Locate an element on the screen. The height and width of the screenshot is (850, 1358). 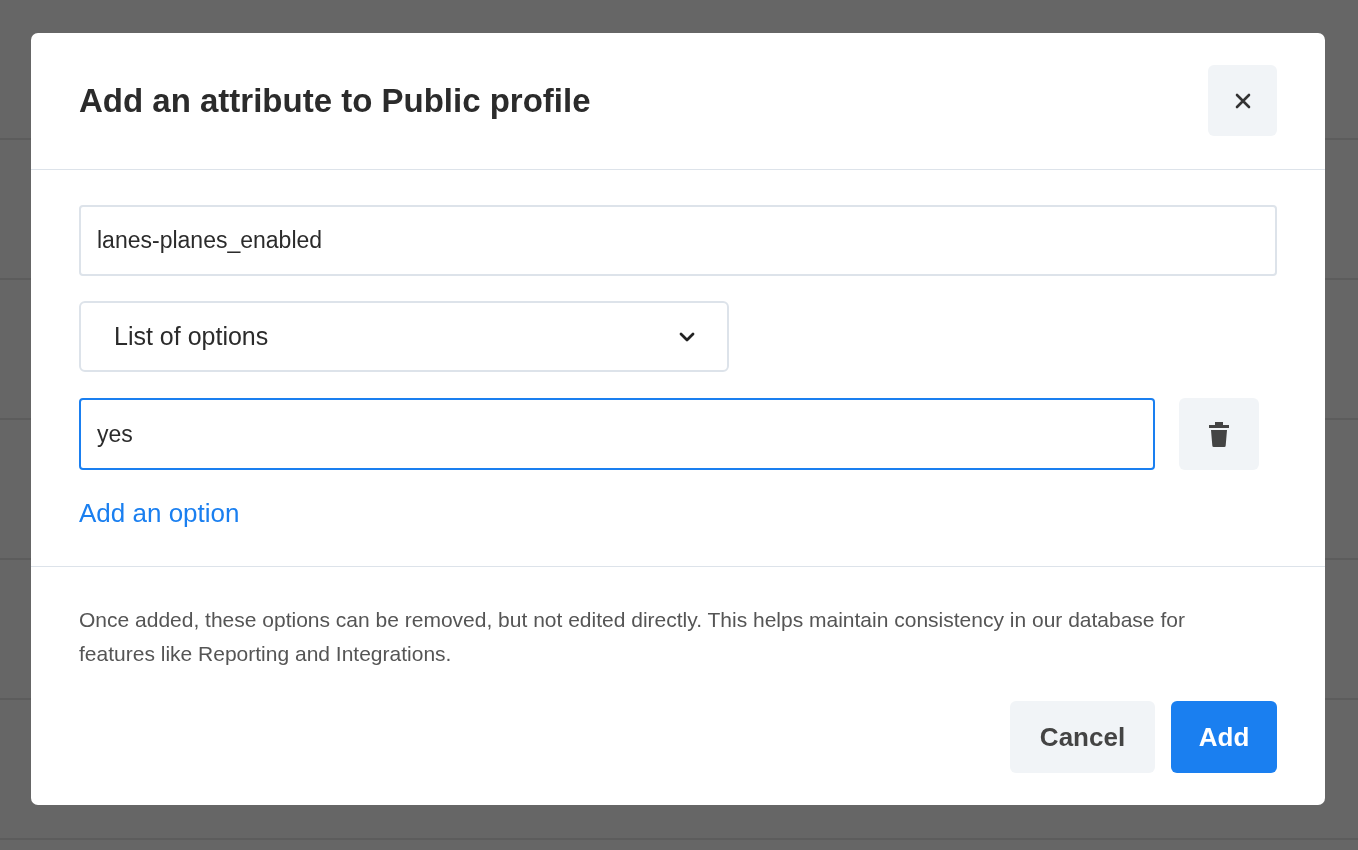
cancel-button: Cancel is located at coordinates (1082, 737).